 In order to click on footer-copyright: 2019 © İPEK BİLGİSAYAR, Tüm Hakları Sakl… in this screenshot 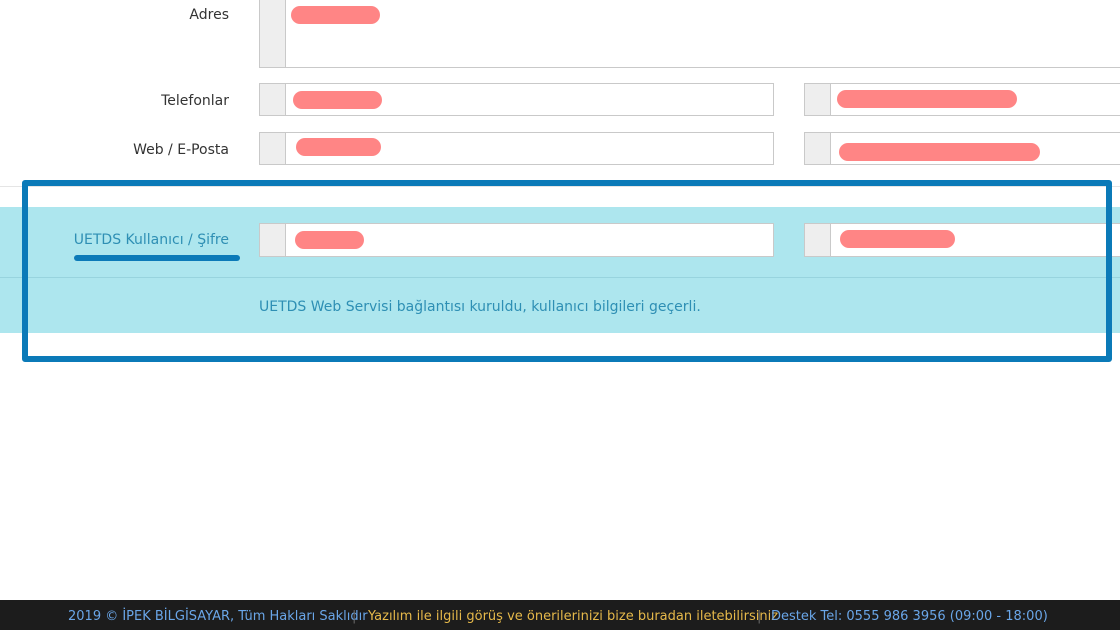, I will do `click(218, 616)`.